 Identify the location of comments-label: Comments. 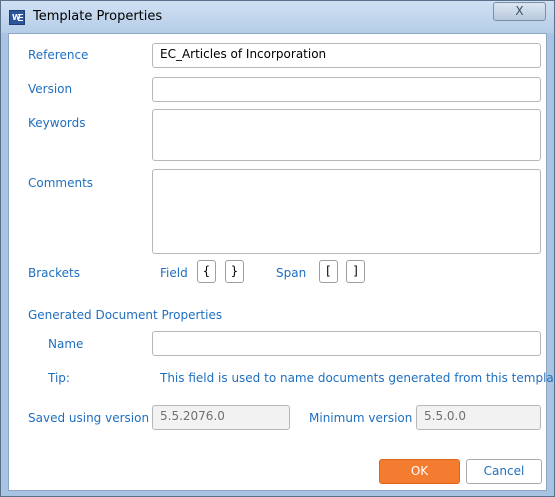
(61, 183).